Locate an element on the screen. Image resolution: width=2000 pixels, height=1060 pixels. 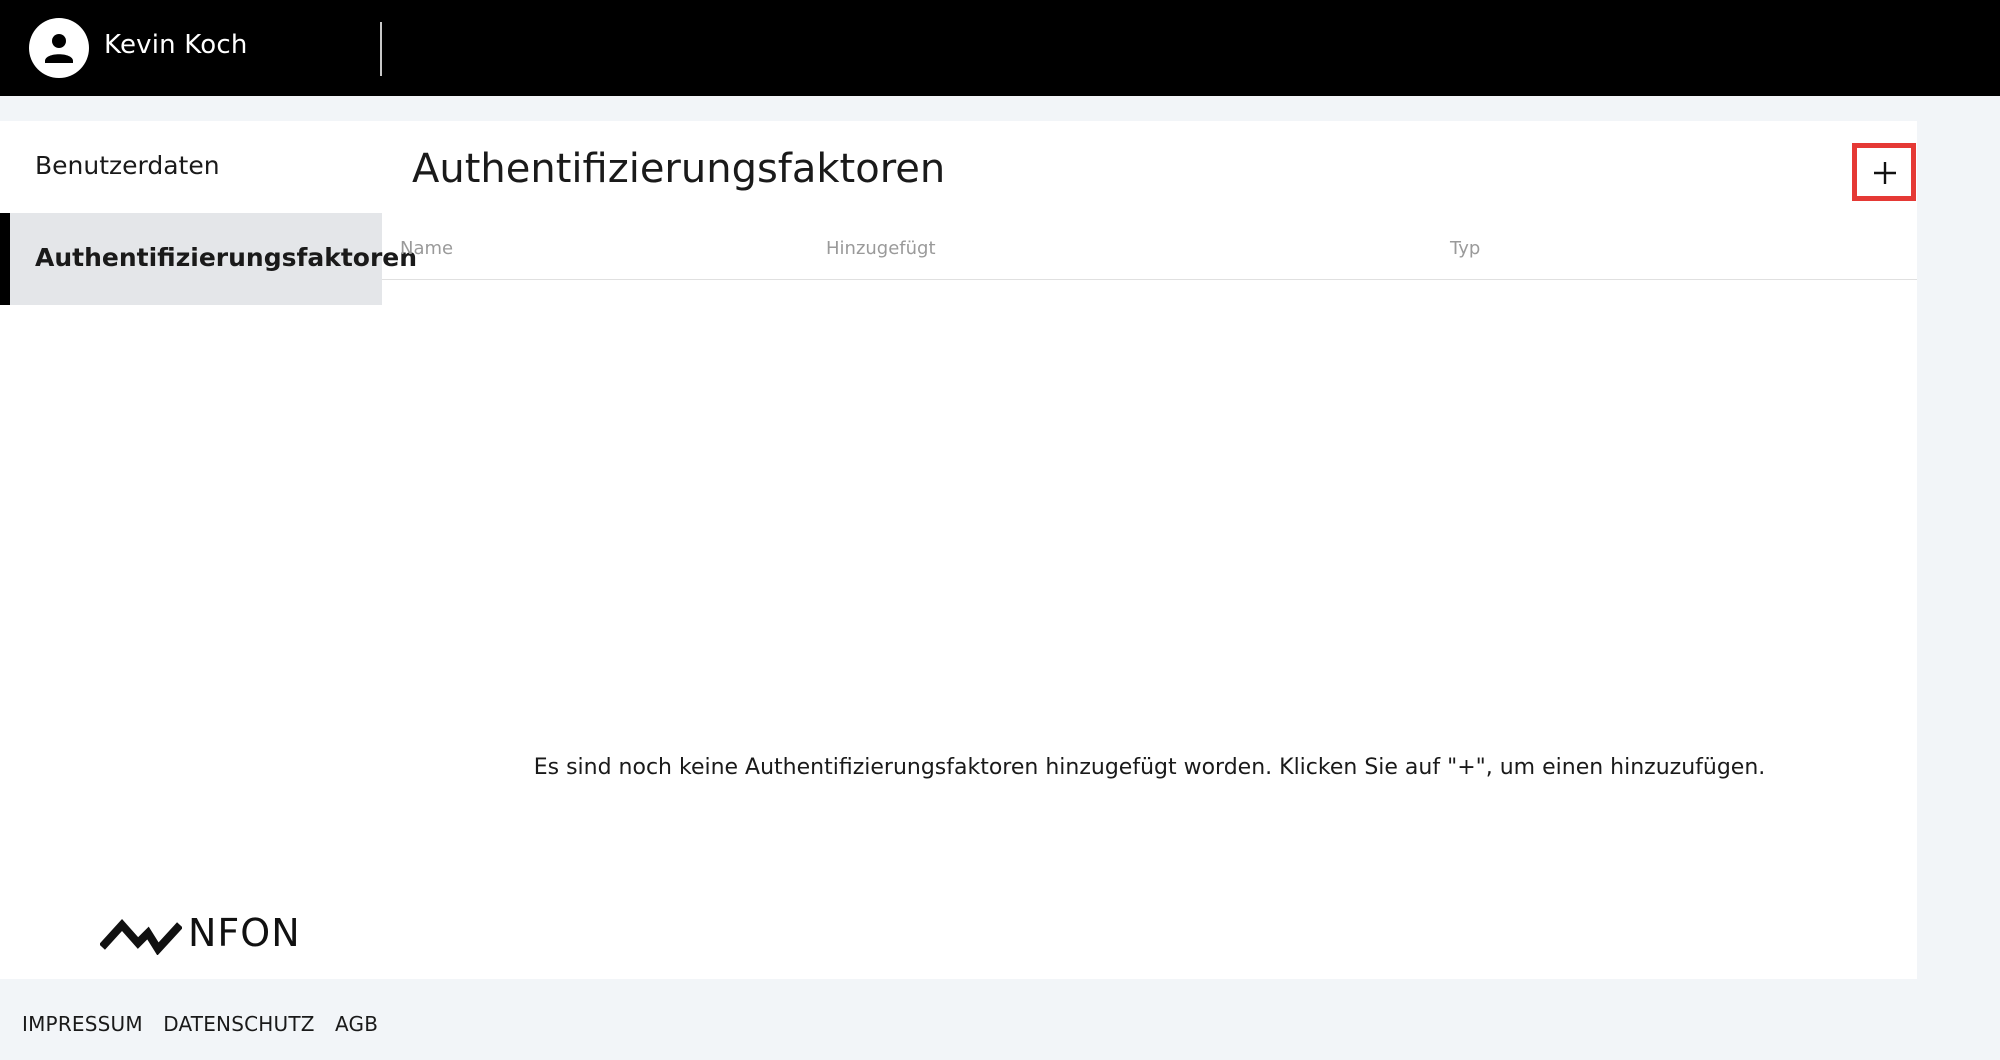
footer-link-impressum: IMPRESSUM is located at coordinates (82, 1024).